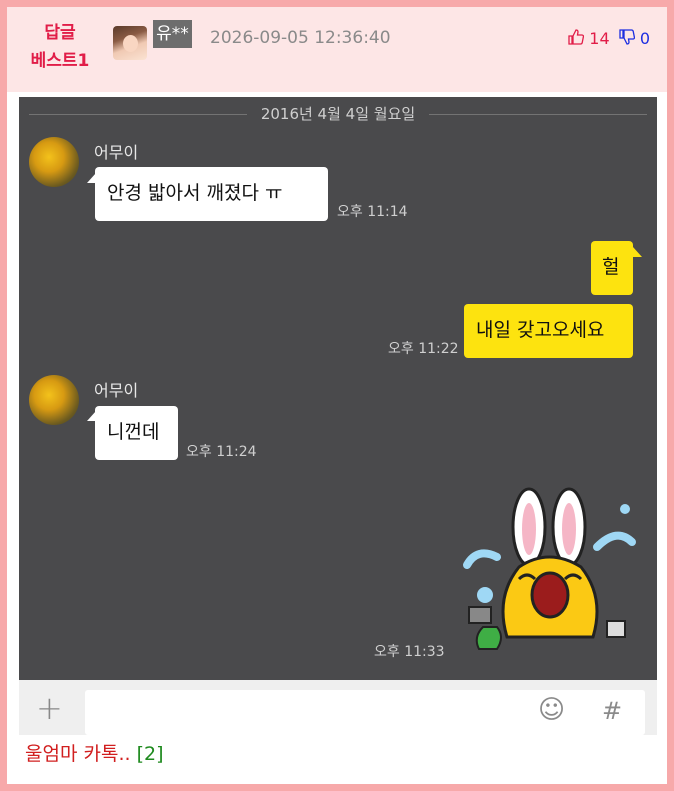  What do you see at coordinates (150, 754) in the screenshot?
I see `comment-count: [2]` at bounding box center [150, 754].